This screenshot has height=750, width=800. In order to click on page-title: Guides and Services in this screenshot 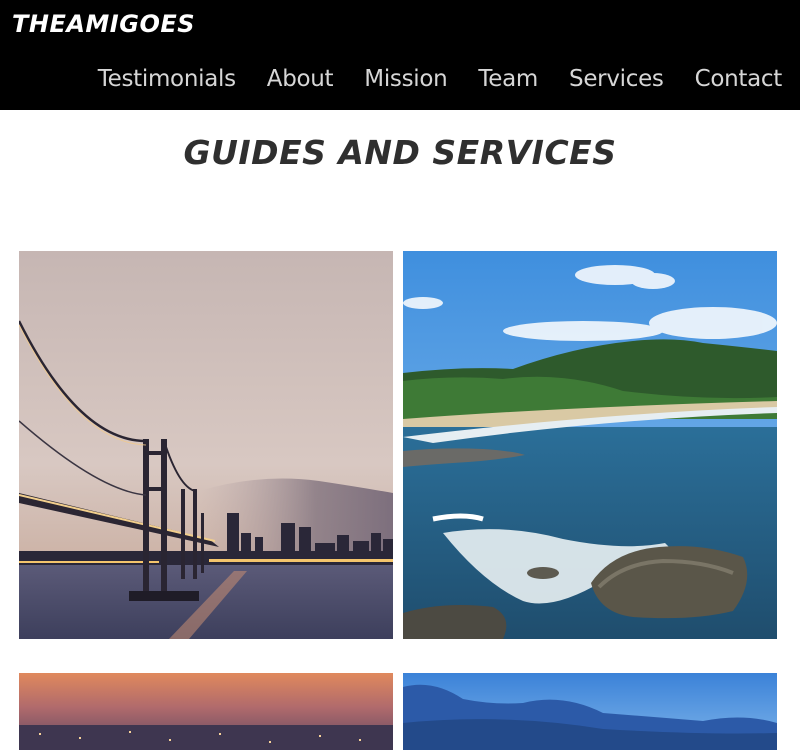, I will do `click(400, 152)`.